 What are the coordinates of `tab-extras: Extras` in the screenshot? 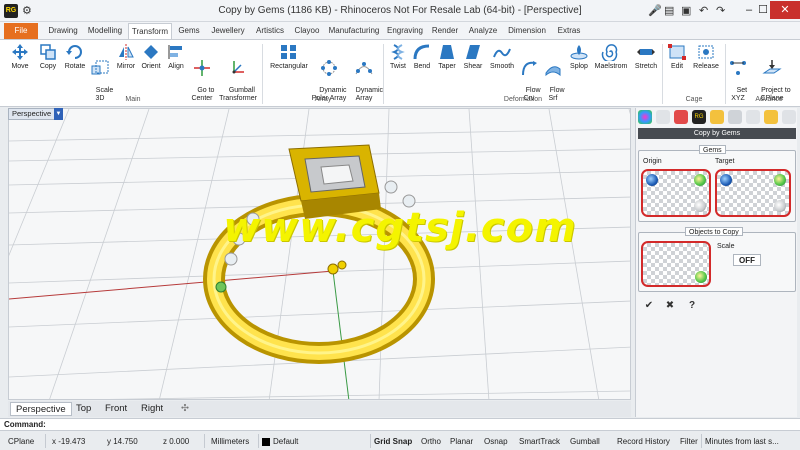 It's located at (569, 31).